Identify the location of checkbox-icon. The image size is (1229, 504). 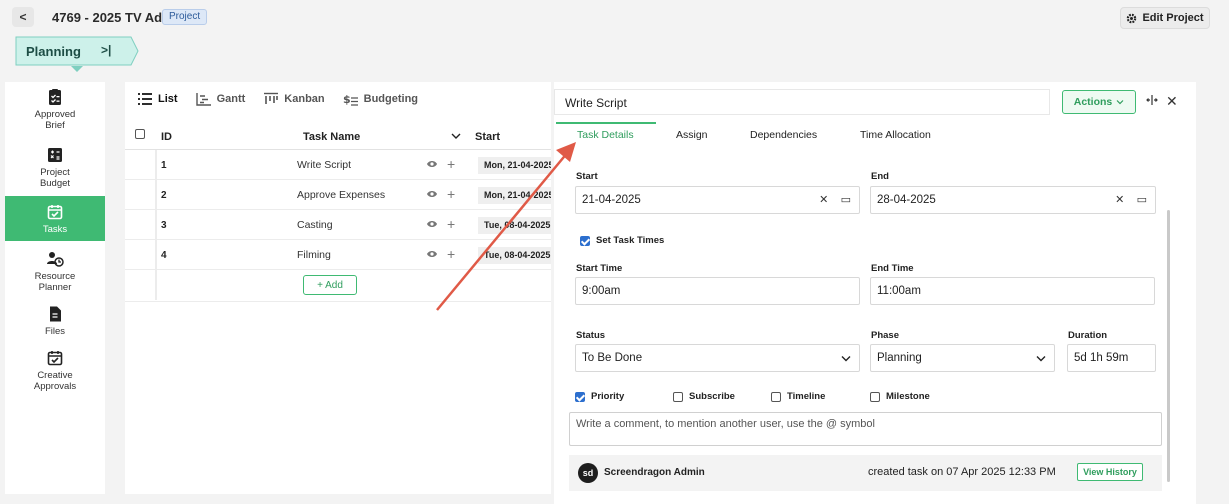
(875, 396).